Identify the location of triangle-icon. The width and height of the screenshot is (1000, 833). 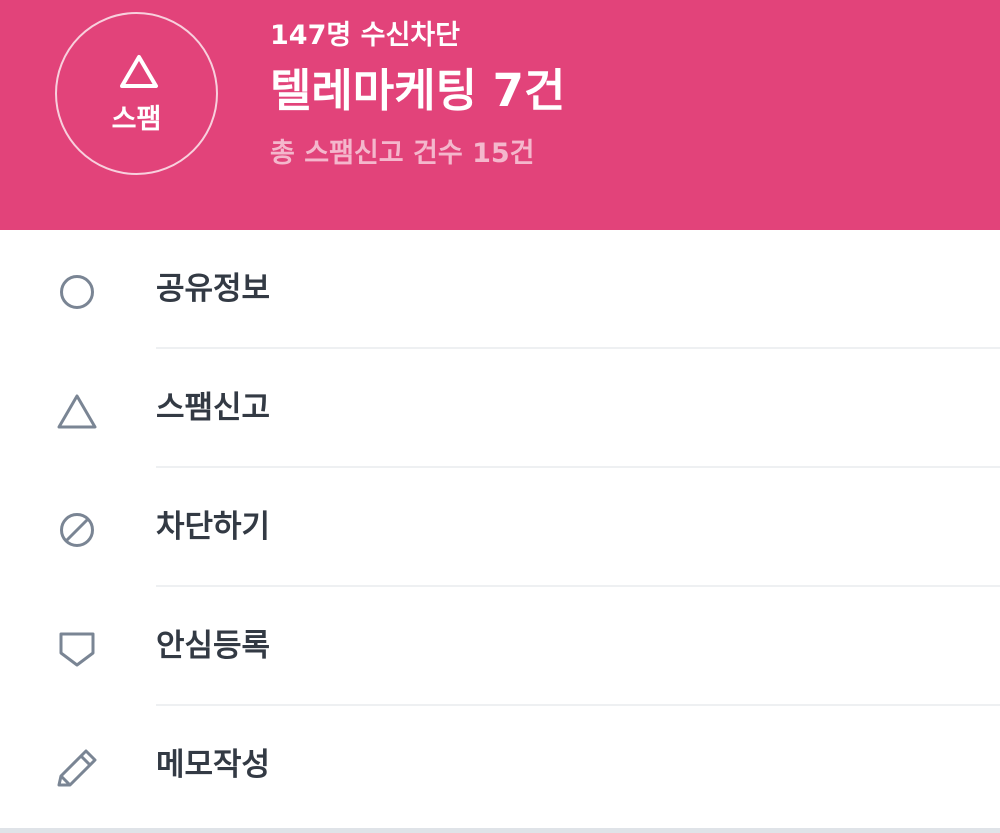
(77, 411).